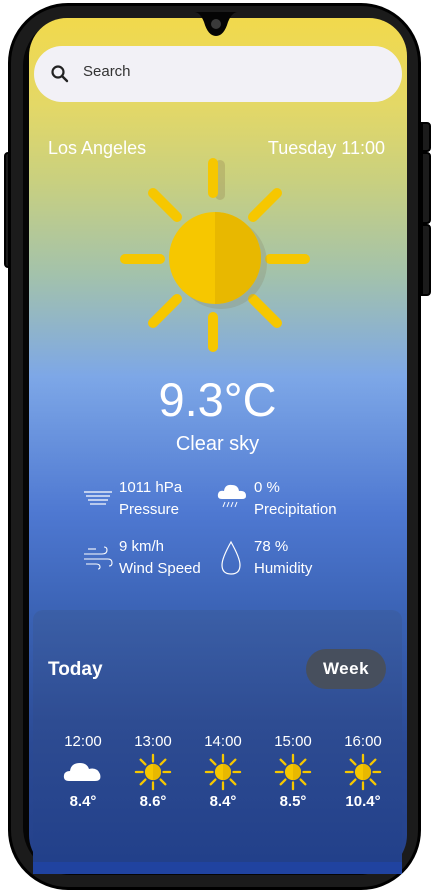  Describe the element at coordinates (363, 801) in the screenshot. I see `forecast-temp: 10.4°` at that location.